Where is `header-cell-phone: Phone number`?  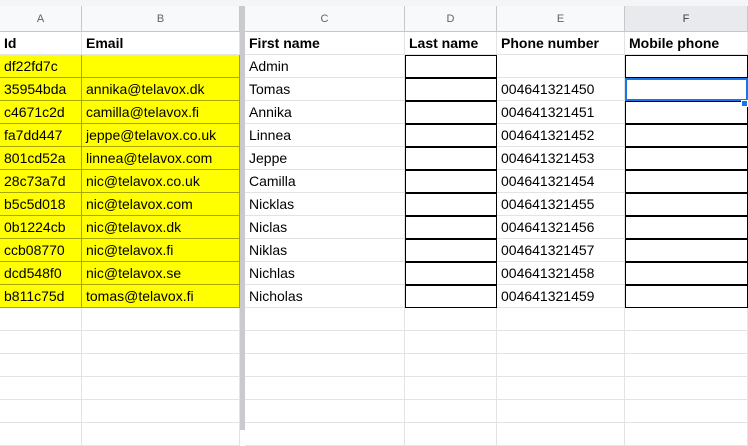
header-cell-phone: Phone number is located at coordinates (561, 43).